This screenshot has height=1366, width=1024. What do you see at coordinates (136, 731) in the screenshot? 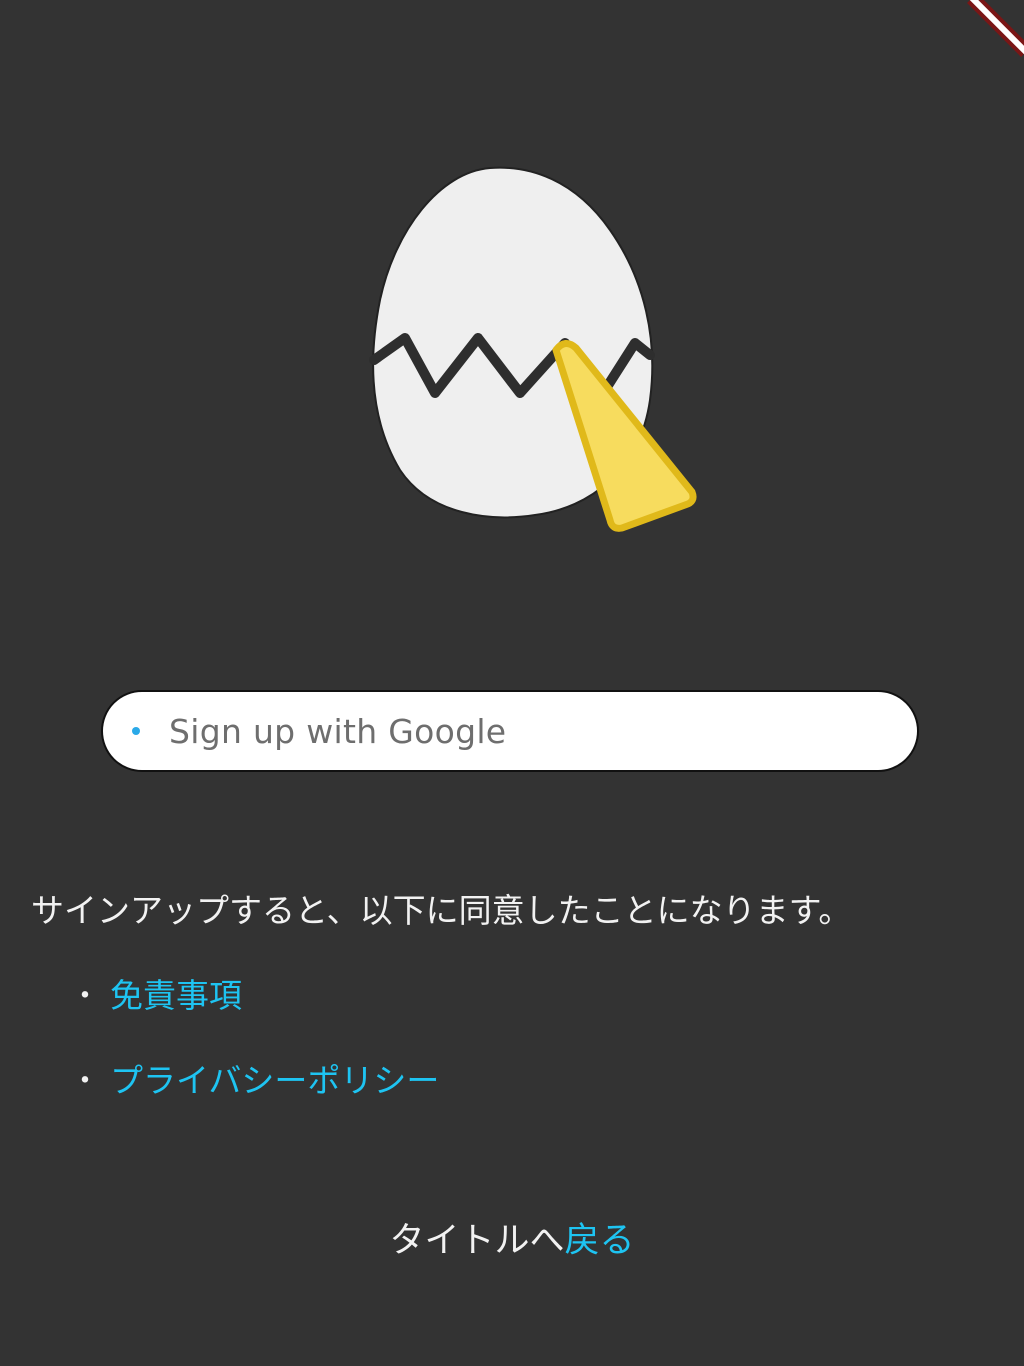
I see `google-dot-icon` at bounding box center [136, 731].